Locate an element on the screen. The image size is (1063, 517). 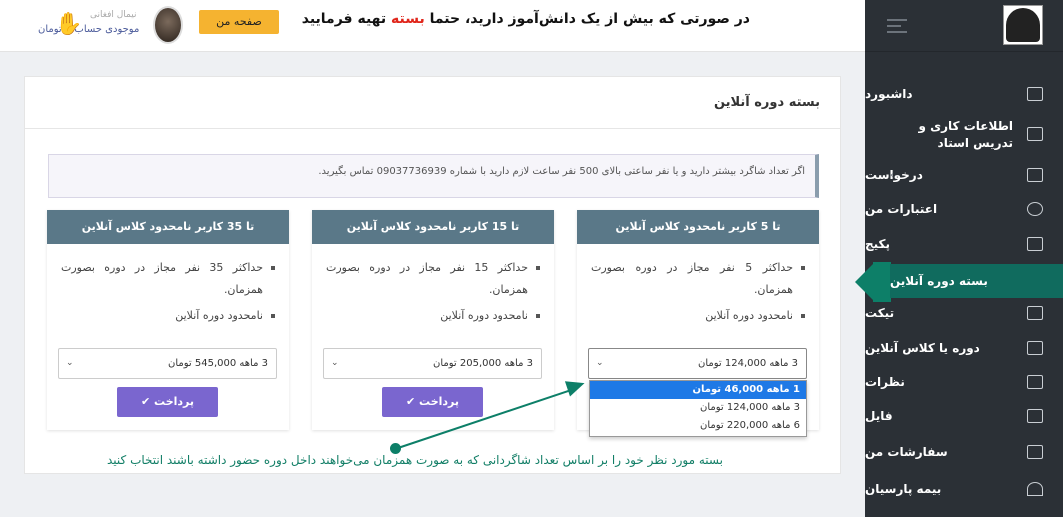
sidebar-header is located at coordinates (964, 26).